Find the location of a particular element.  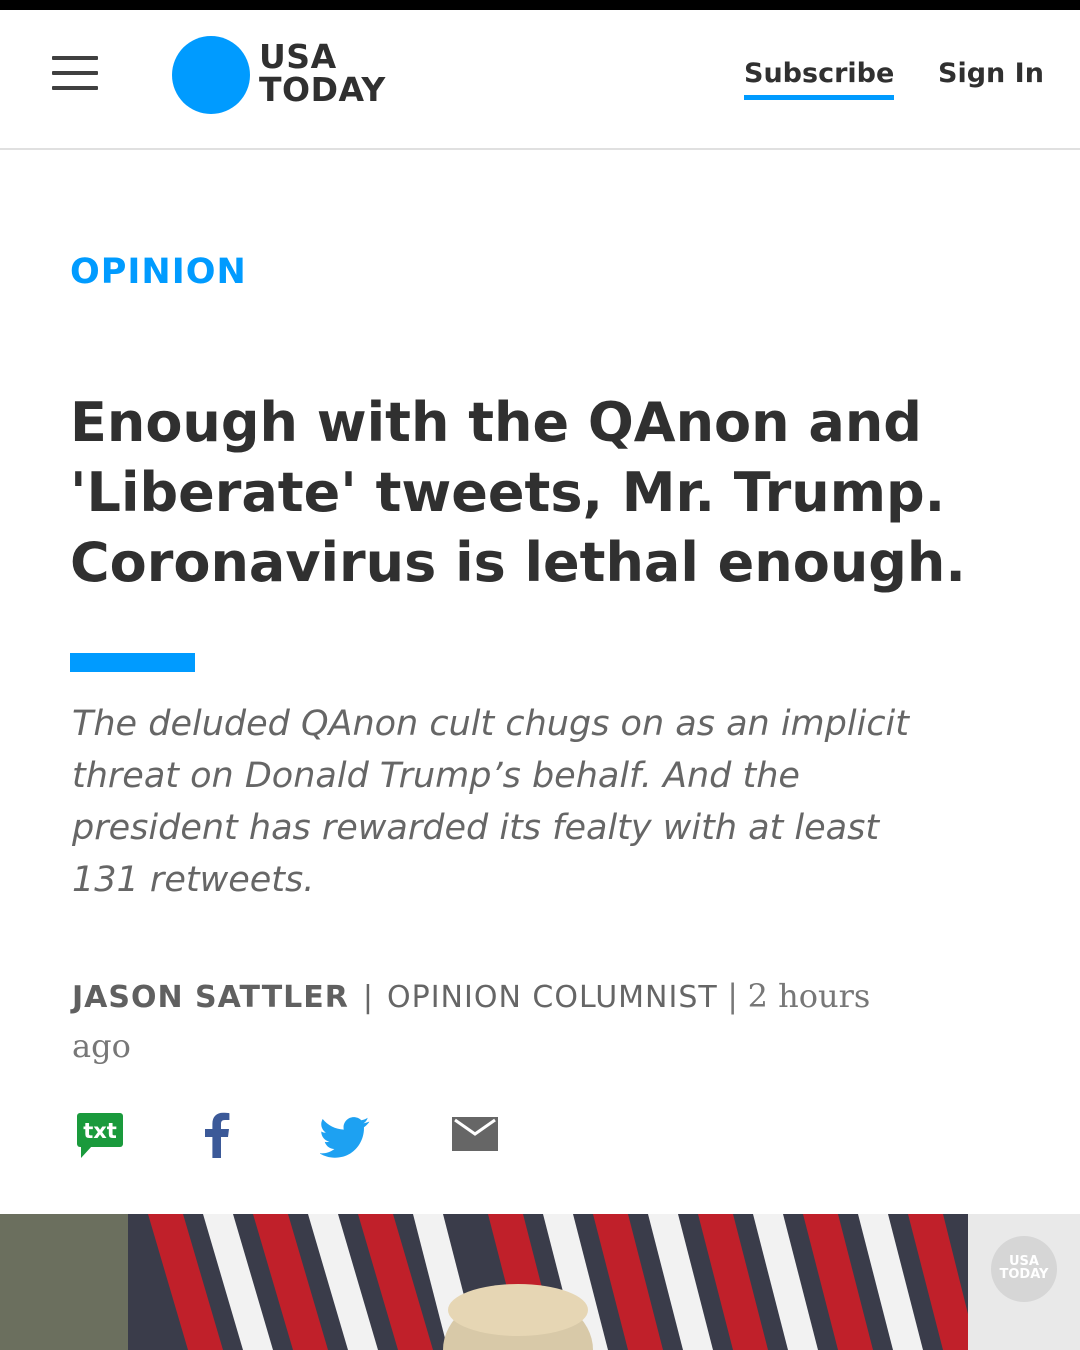

sms-icon-label: txt is located at coordinates (100, 1131).